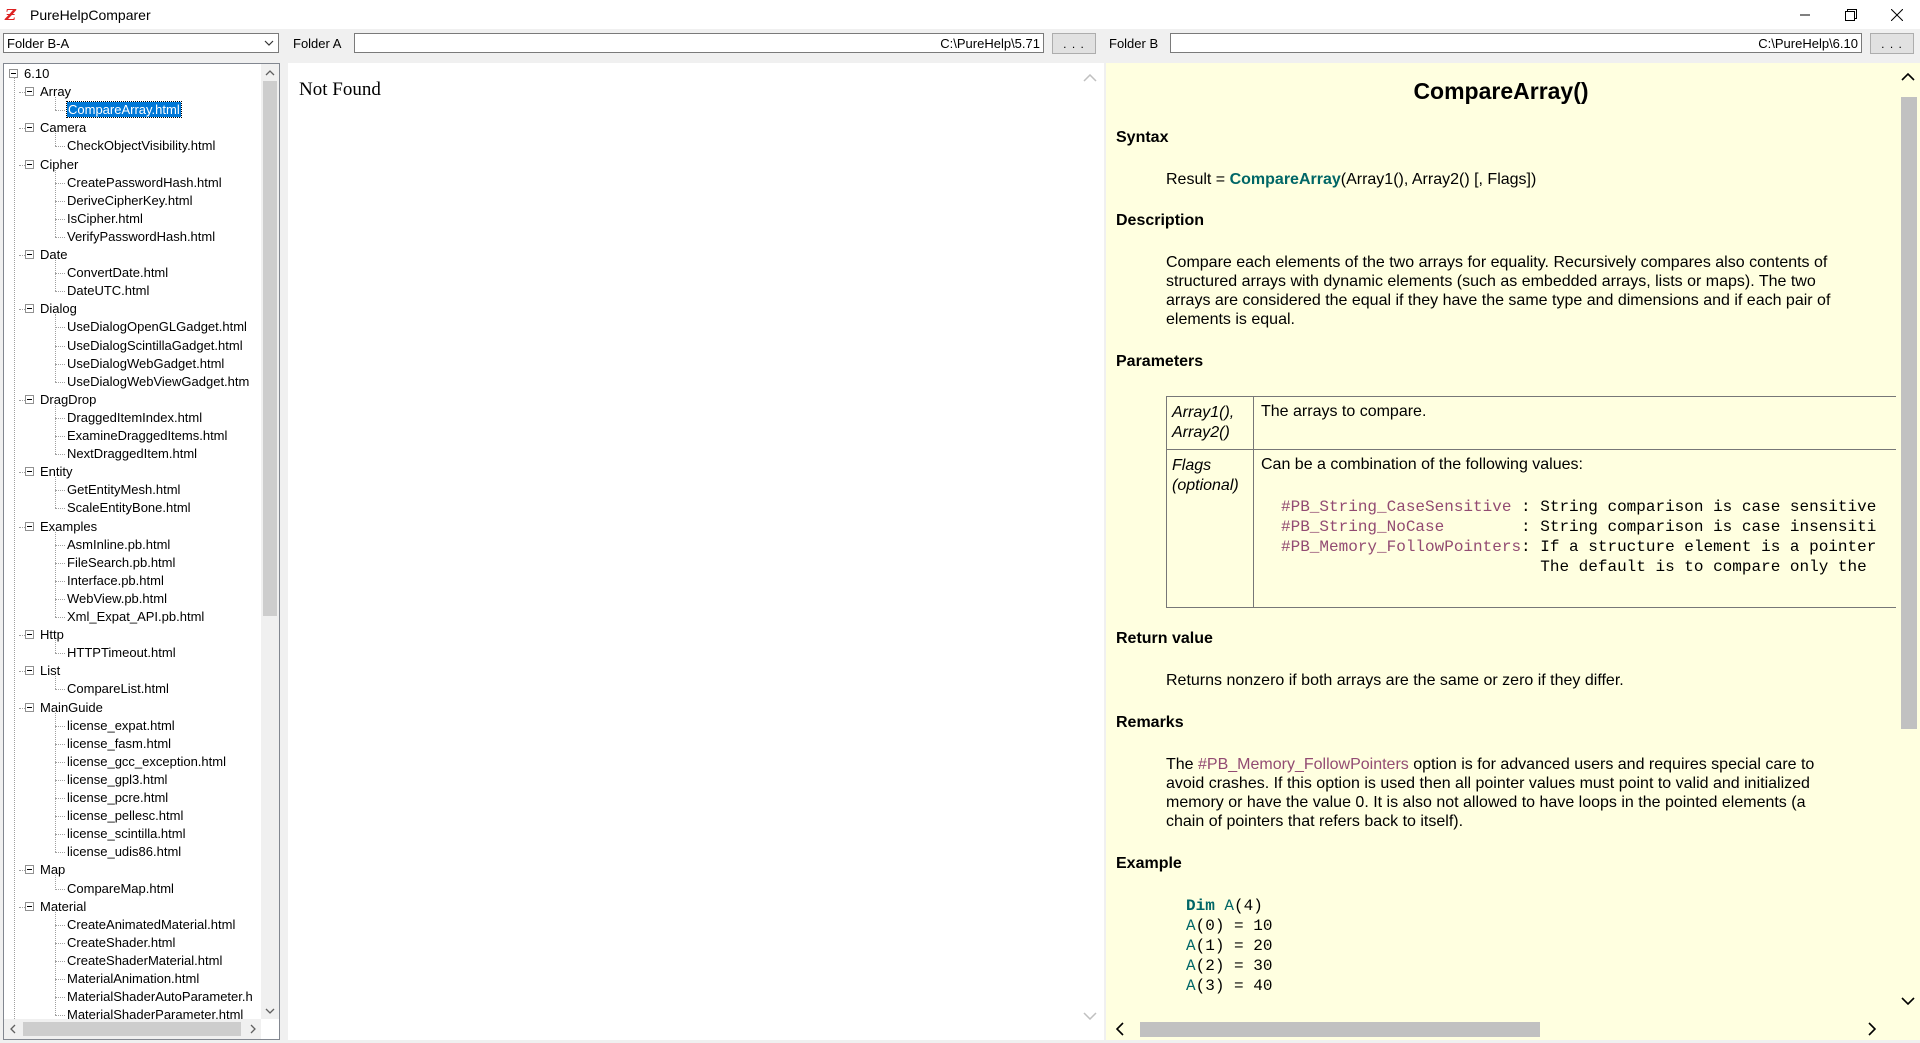 The height and width of the screenshot is (1043, 1920). What do you see at coordinates (270, 72) in the screenshot?
I see `scroll-up-icon` at bounding box center [270, 72].